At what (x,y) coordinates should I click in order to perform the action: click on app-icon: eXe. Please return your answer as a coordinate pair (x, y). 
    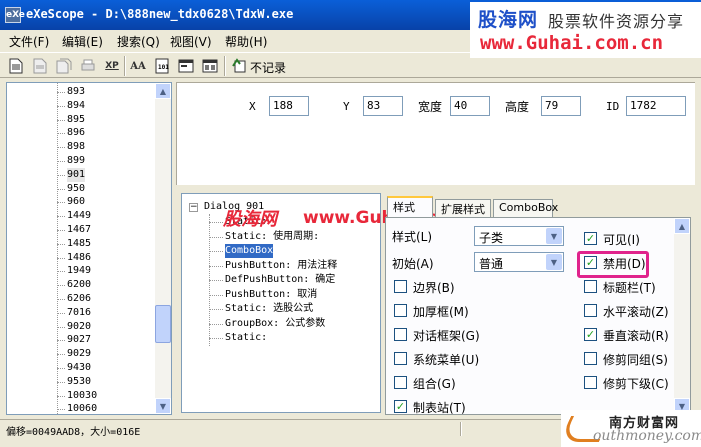
    Looking at the image, I should click on (15, 15).